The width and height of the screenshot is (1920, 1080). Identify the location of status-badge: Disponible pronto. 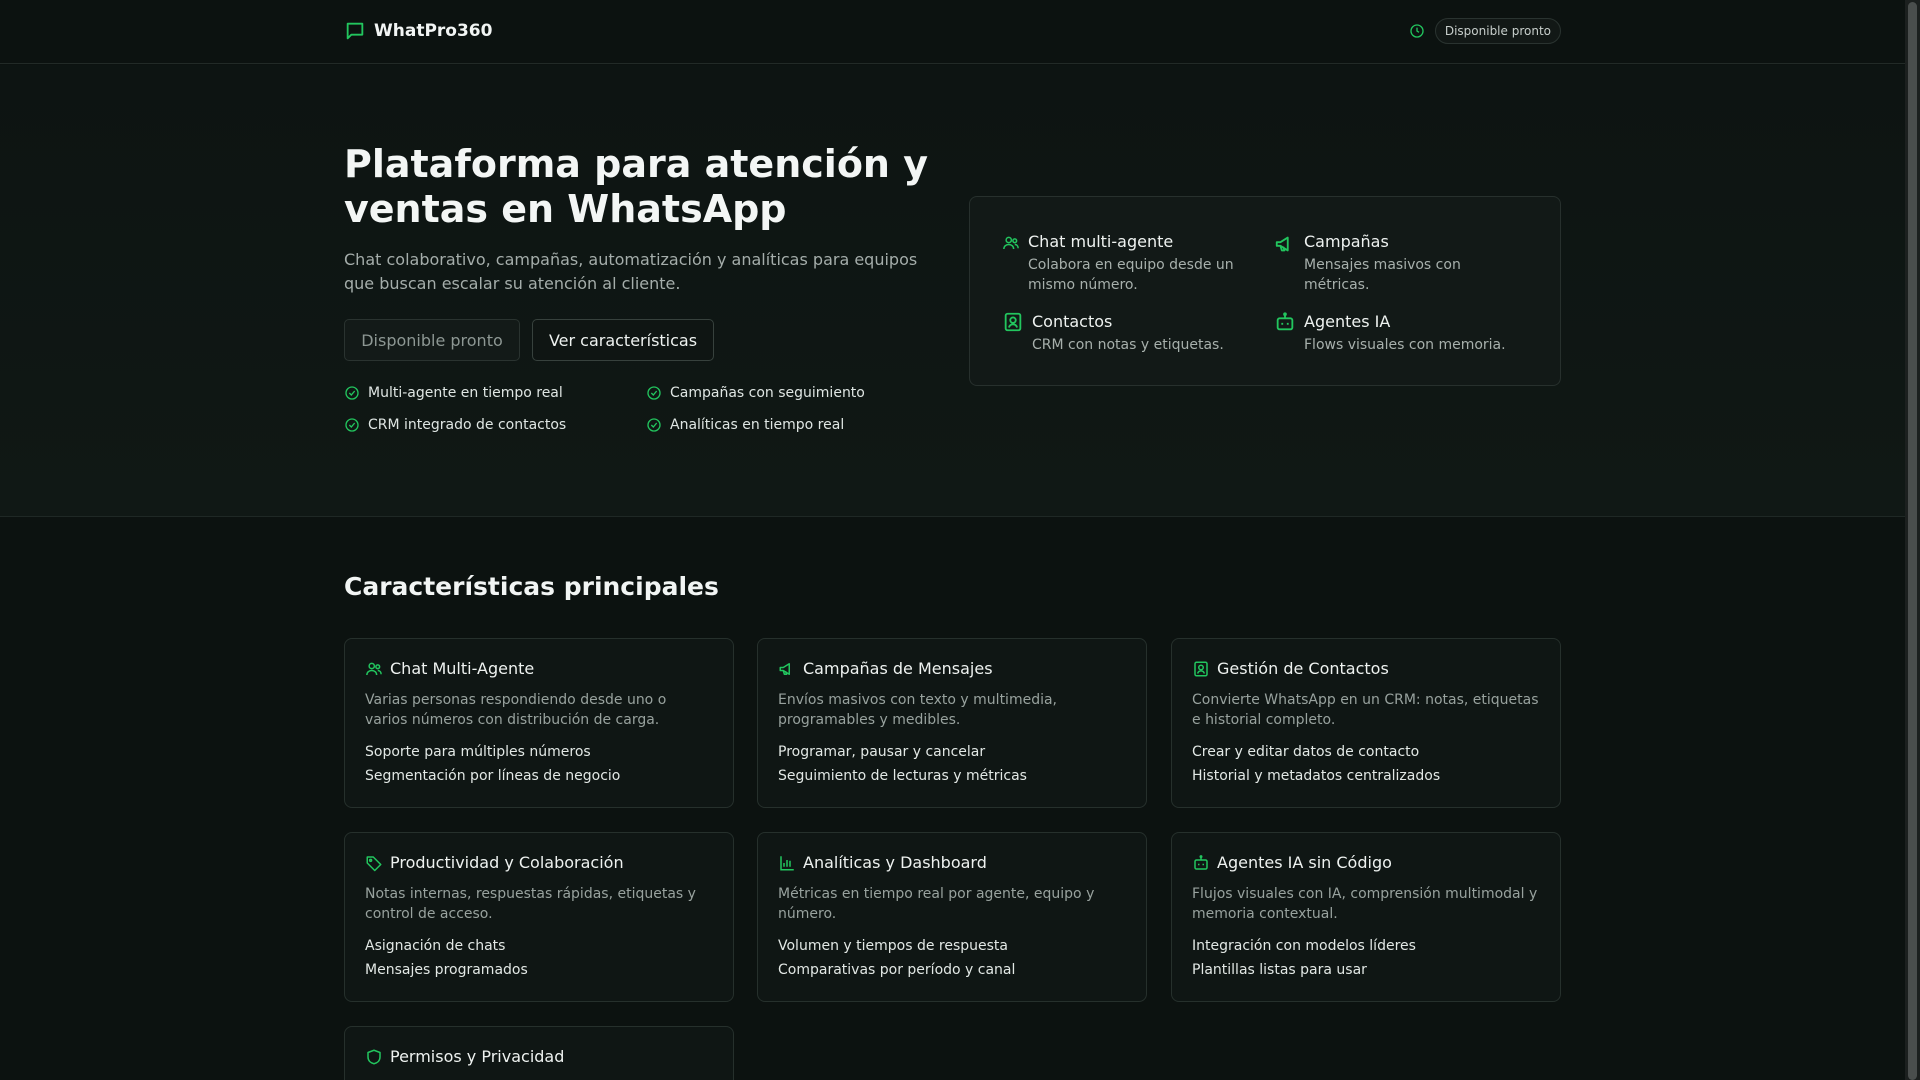
(1497, 31).